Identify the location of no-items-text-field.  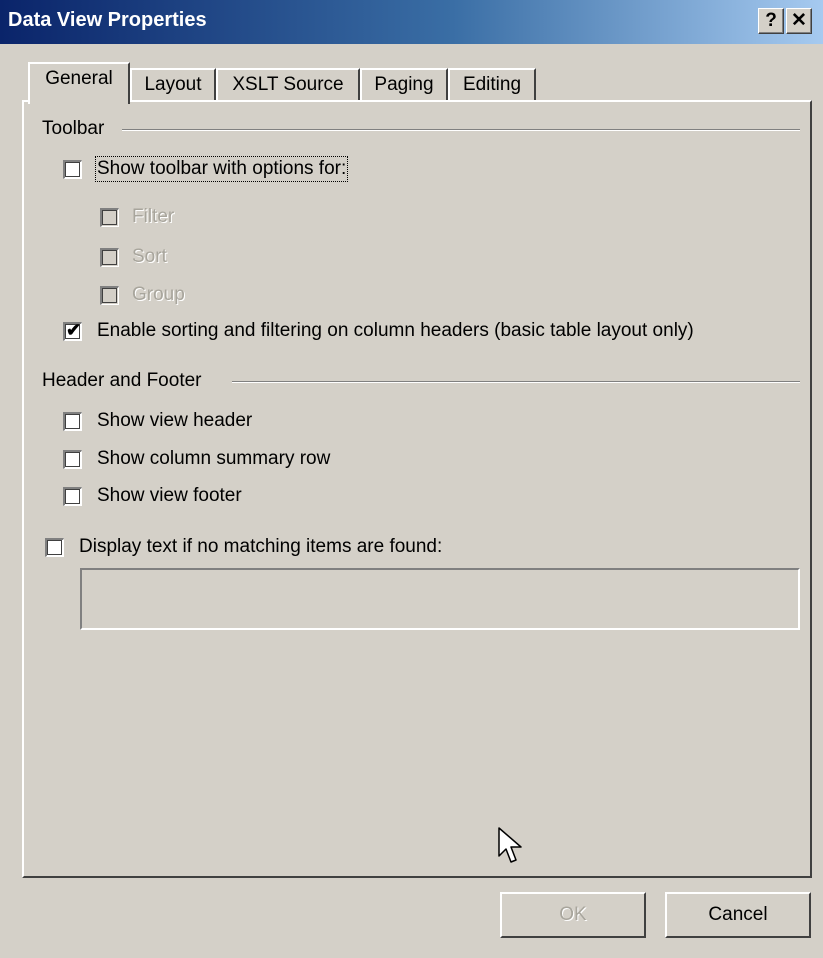
(440, 599).